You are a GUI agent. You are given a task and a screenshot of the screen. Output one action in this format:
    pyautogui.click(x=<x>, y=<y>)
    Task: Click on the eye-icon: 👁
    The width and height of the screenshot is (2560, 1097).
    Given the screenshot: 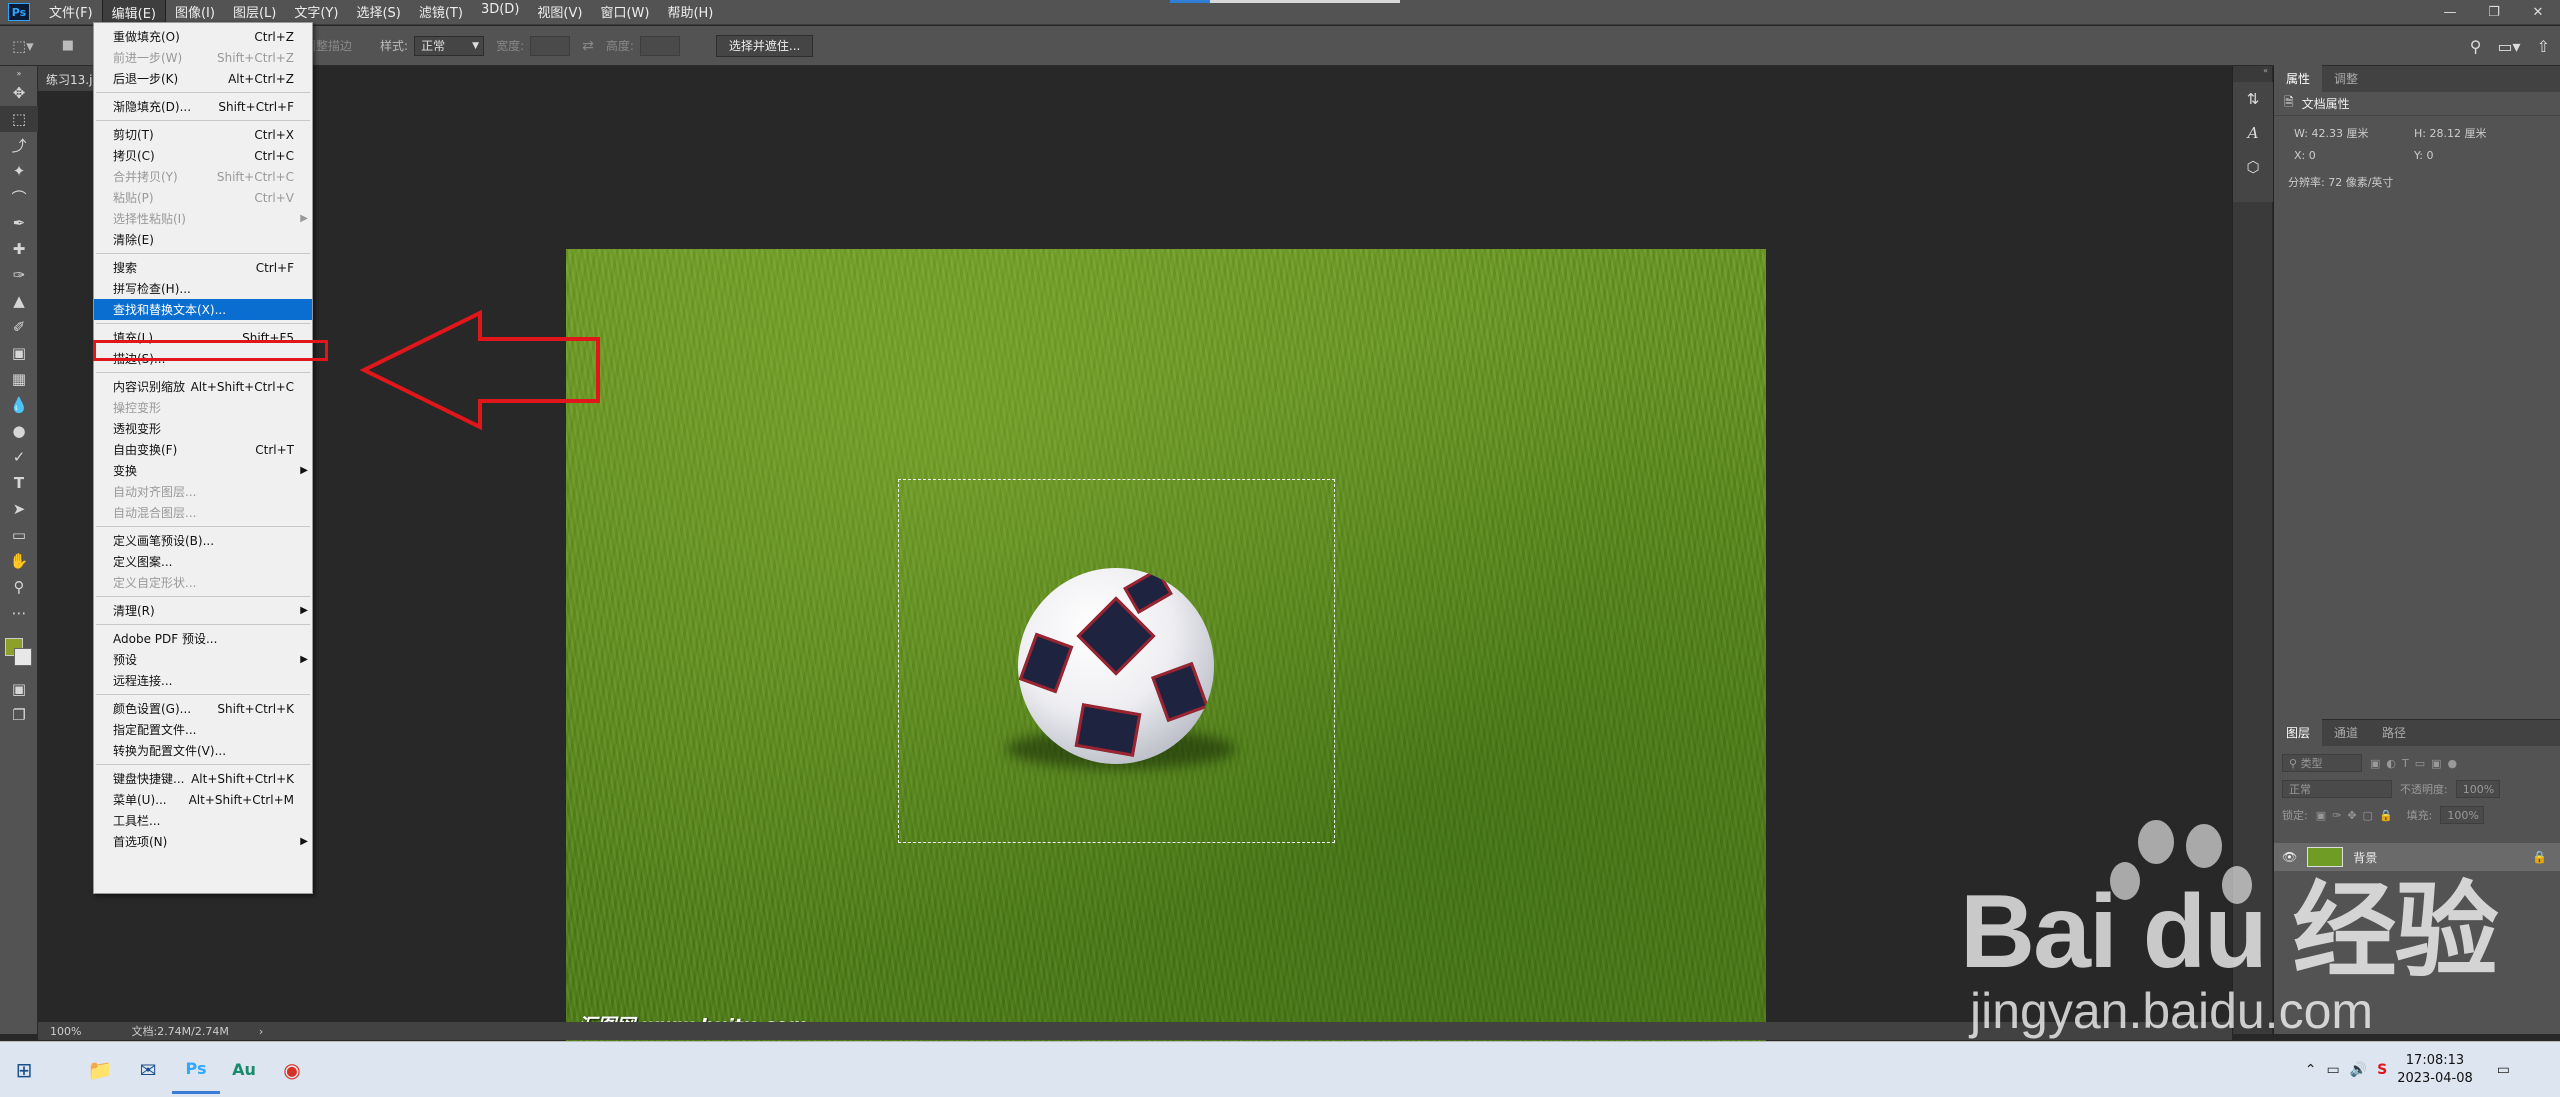 What is the action you would take?
    pyautogui.click(x=2289, y=857)
    